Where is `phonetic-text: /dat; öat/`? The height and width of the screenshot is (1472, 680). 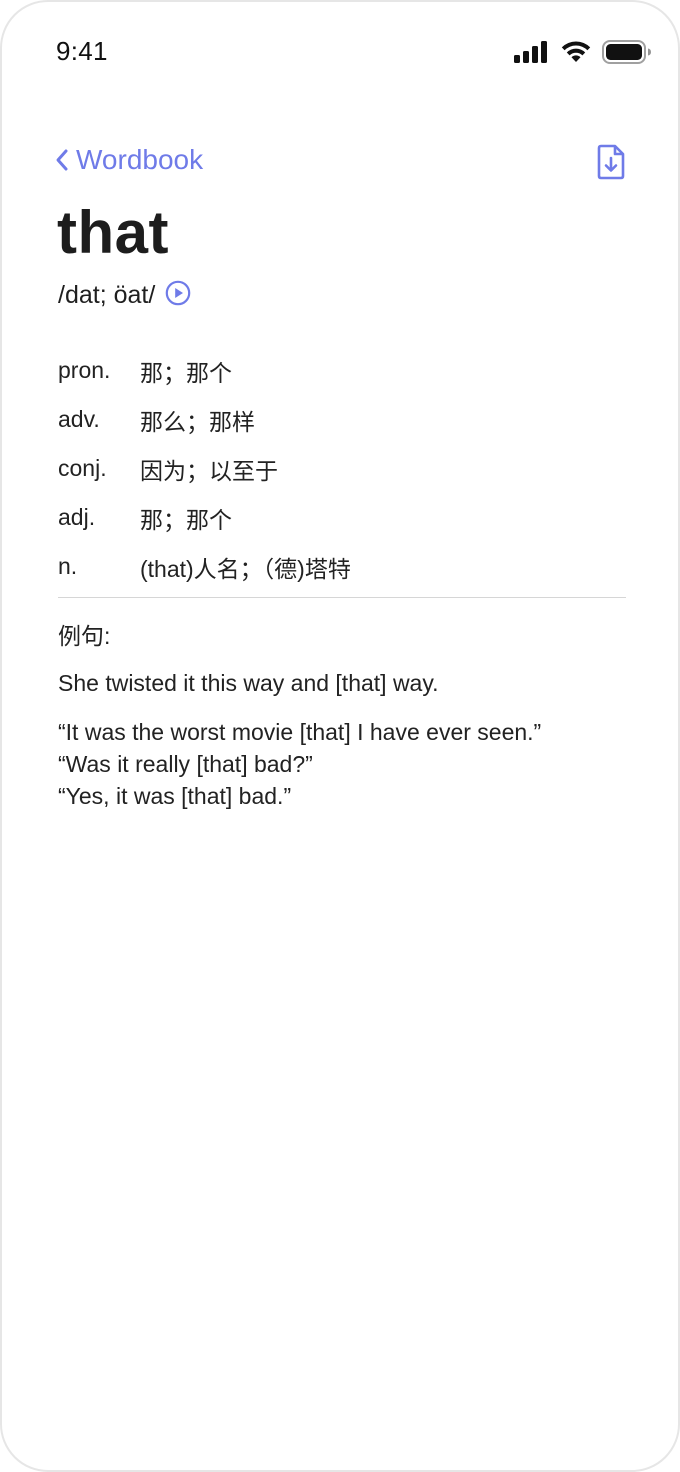
phonetic-text: /dat; öat/ is located at coordinates (107, 295).